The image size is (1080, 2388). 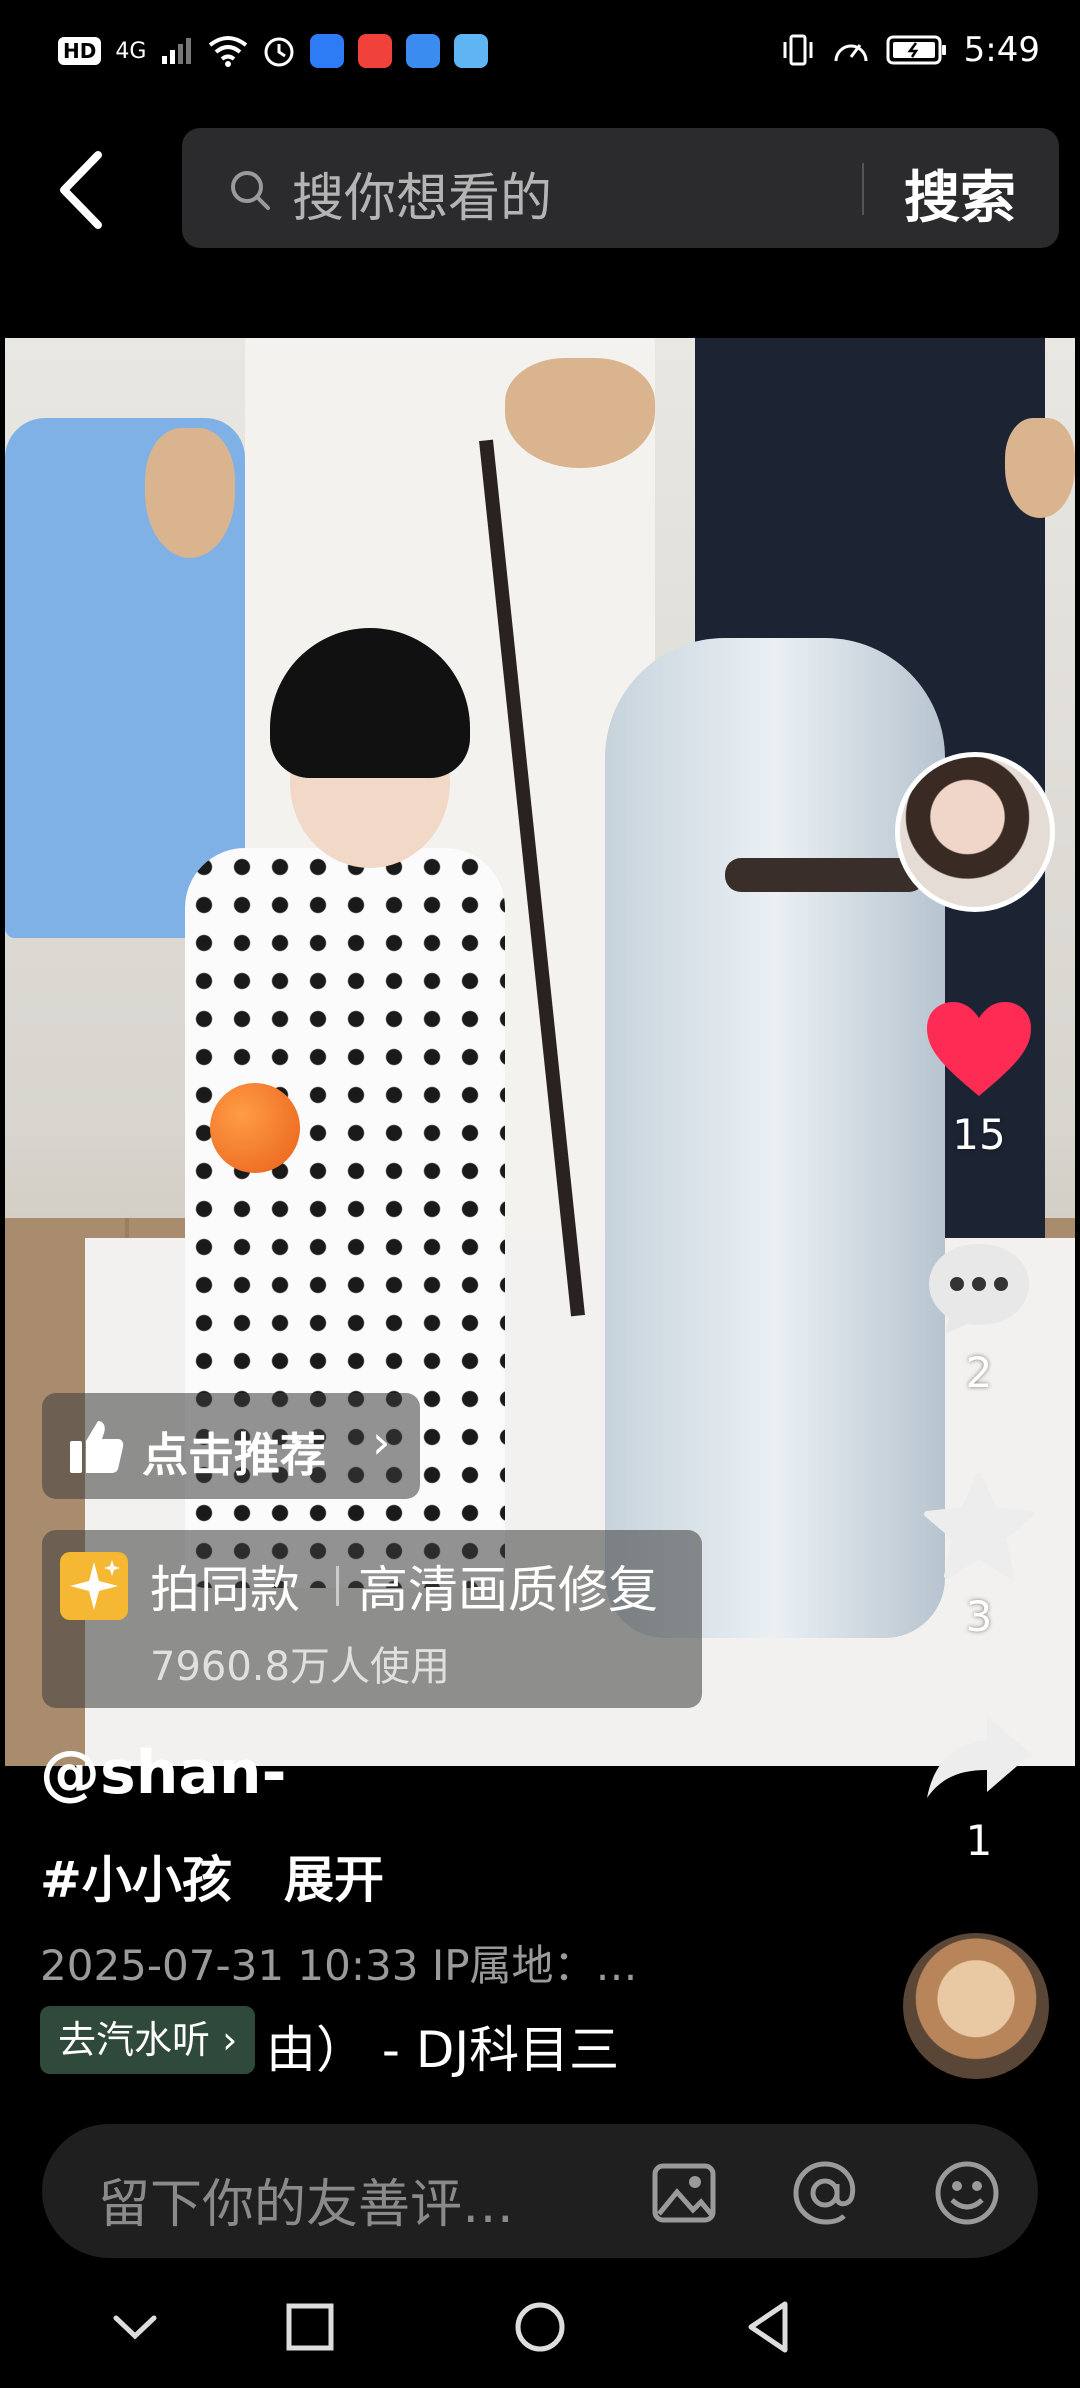 I want to click on sparkle-icon, so click(x=94, y=1586).